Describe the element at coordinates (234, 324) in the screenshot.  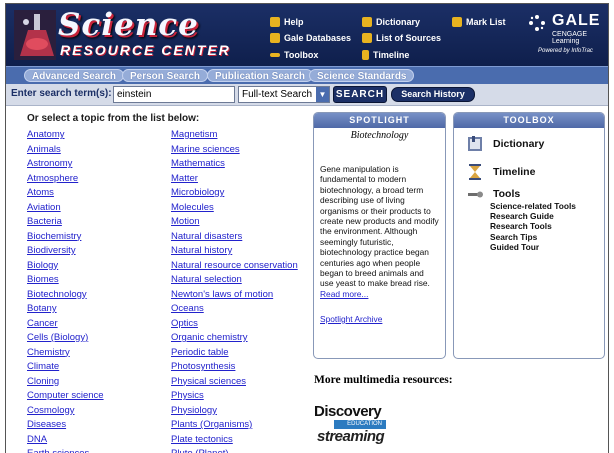
I see `topic-link: Optics` at that location.